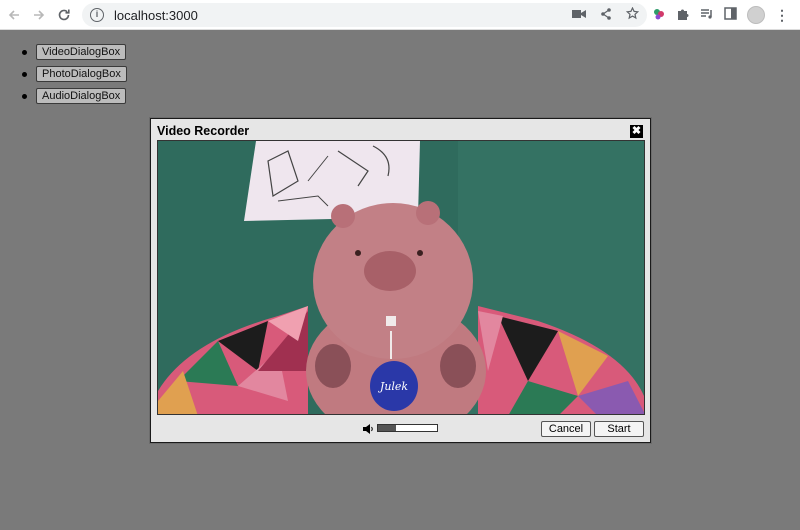 This screenshot has height=530, width=800. I want to click on site-info-icon: i, so click(97, 15).